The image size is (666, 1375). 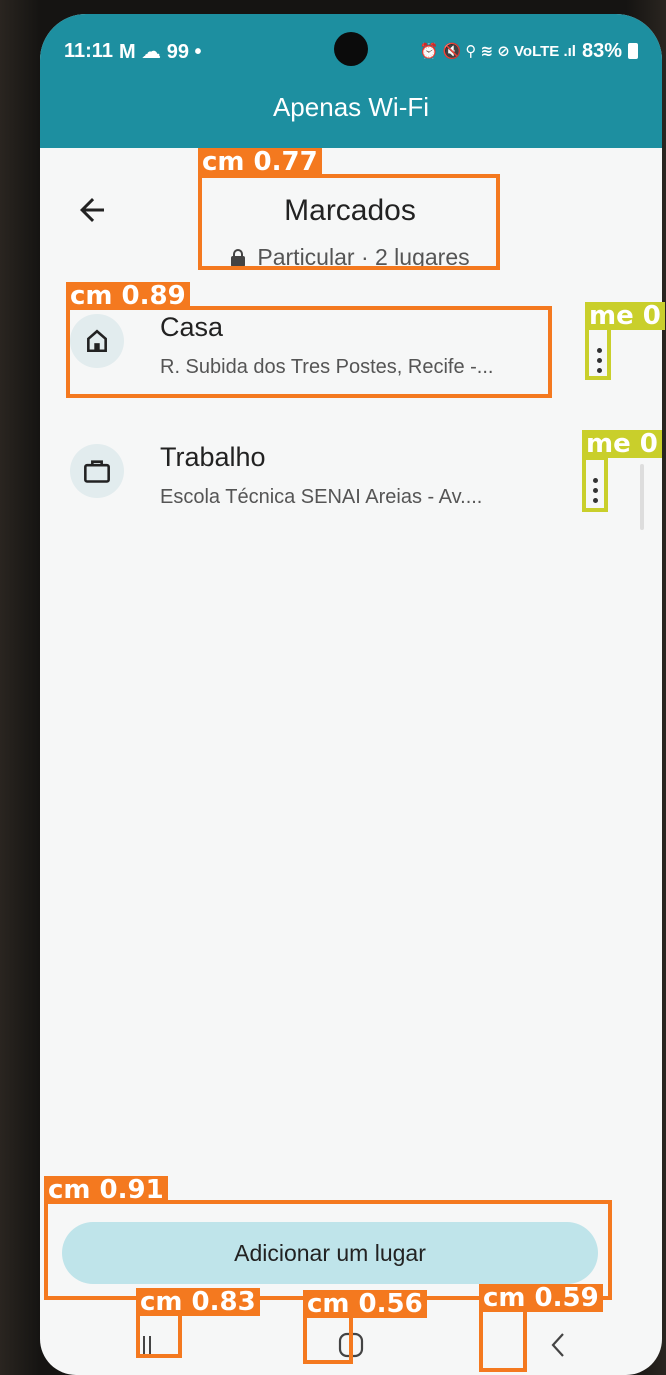 I want to click on detection-label: cm 0.59, so click(x=541, y=1298).